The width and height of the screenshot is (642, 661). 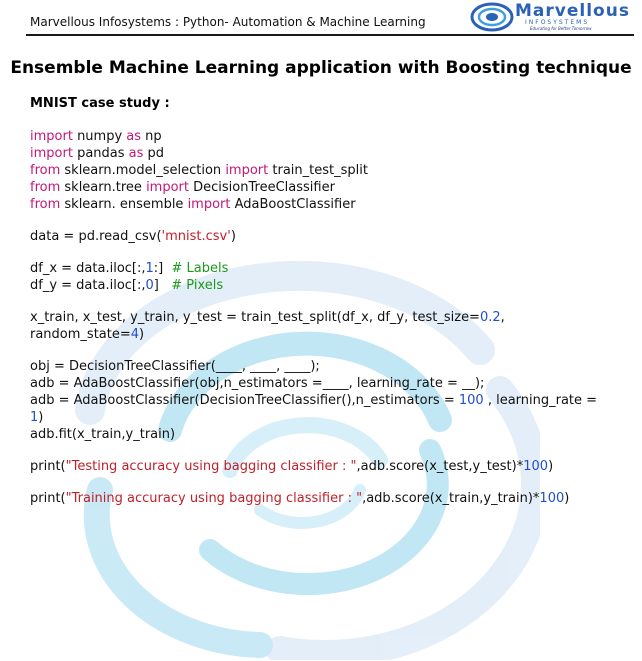 What do you see at coordinates (540, 400) in the screenshot?
I see `code-text: , learning_rate =` at bounding box center [540, 400].